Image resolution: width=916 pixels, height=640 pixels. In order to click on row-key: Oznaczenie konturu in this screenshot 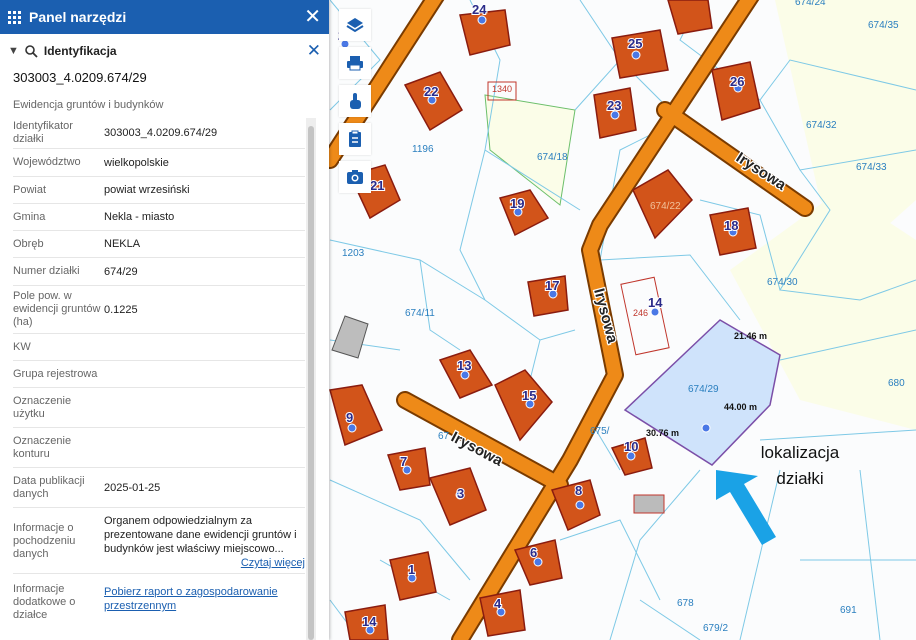, I will do `click(42, 447)`.